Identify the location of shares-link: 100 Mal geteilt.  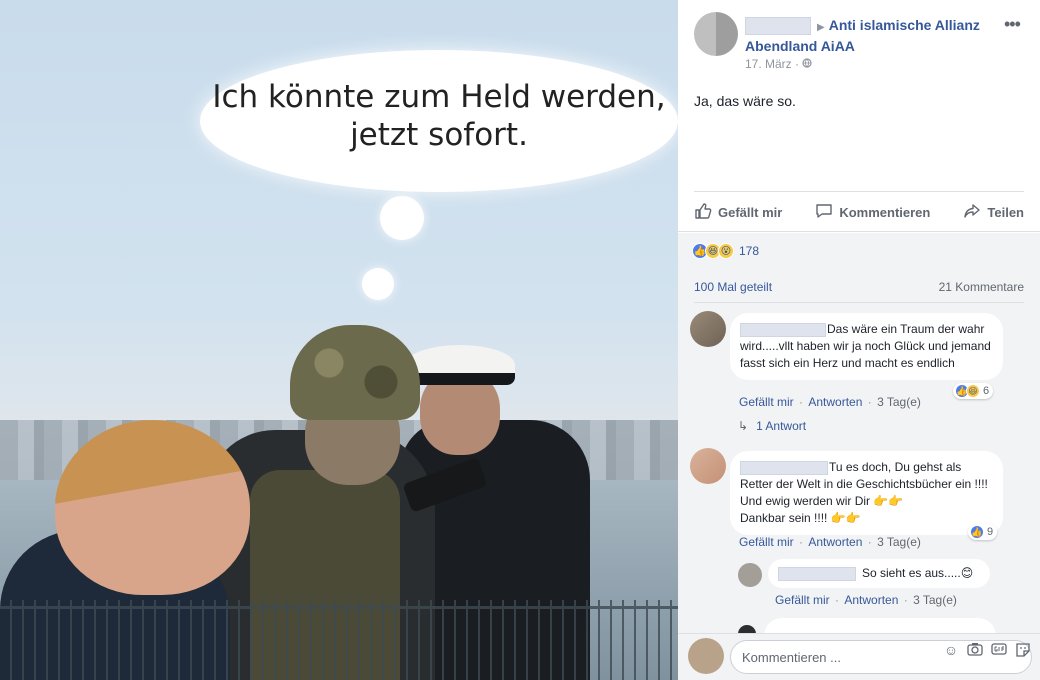
(733, 287).